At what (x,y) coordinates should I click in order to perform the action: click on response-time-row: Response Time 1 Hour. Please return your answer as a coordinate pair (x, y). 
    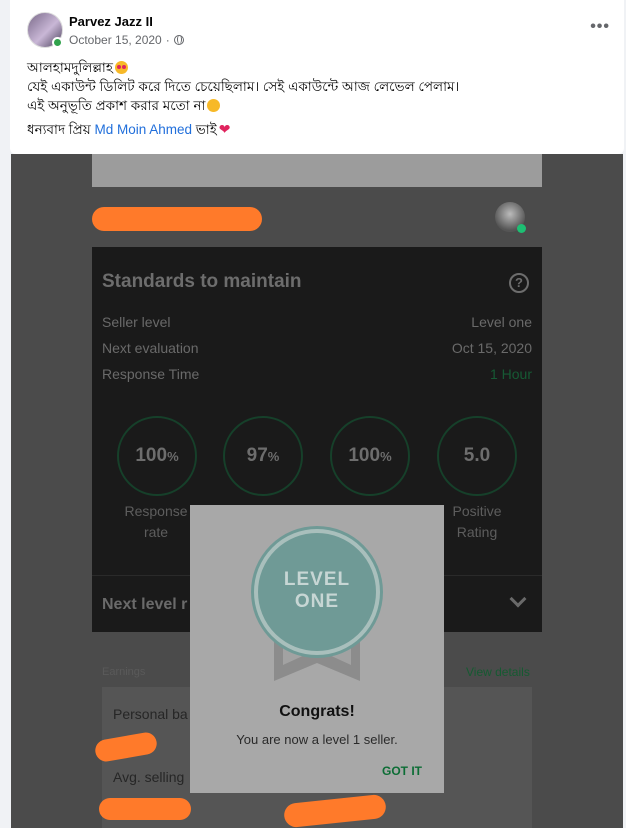
    Looking at the image, I should click on (317, 374).